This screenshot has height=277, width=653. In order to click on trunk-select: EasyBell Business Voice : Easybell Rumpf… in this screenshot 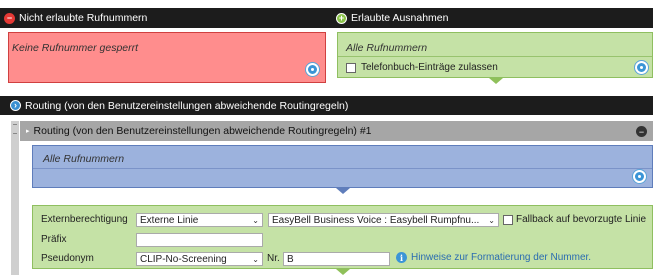, I will do `click(383, 220)`.